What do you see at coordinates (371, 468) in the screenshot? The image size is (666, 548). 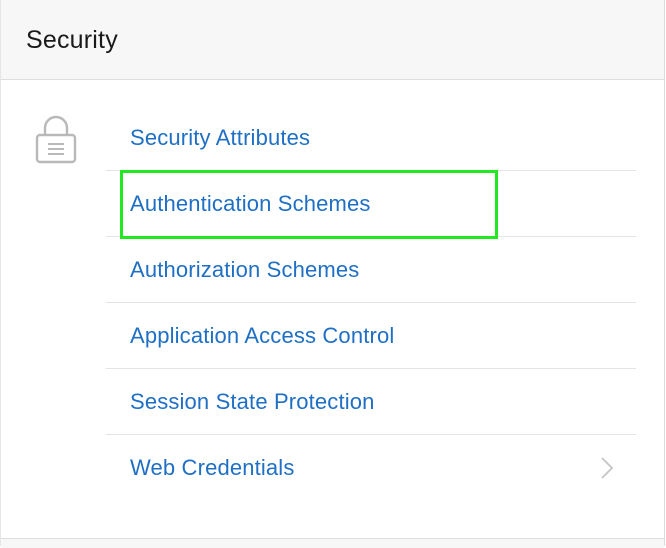 I see `link-web-credentials: Web Credentials` at bounding box center [371, 468].